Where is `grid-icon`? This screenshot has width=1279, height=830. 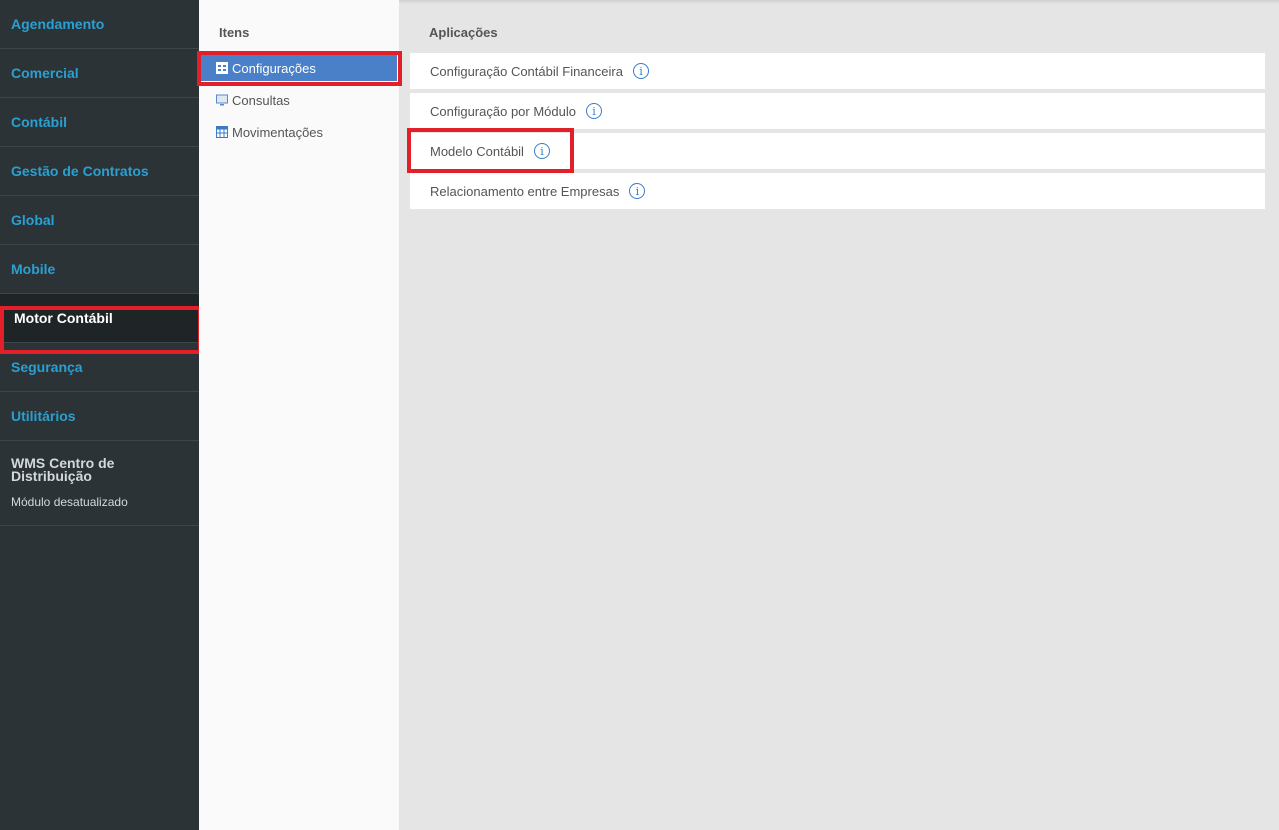
grid-icon is located at coordinates (222, 132).